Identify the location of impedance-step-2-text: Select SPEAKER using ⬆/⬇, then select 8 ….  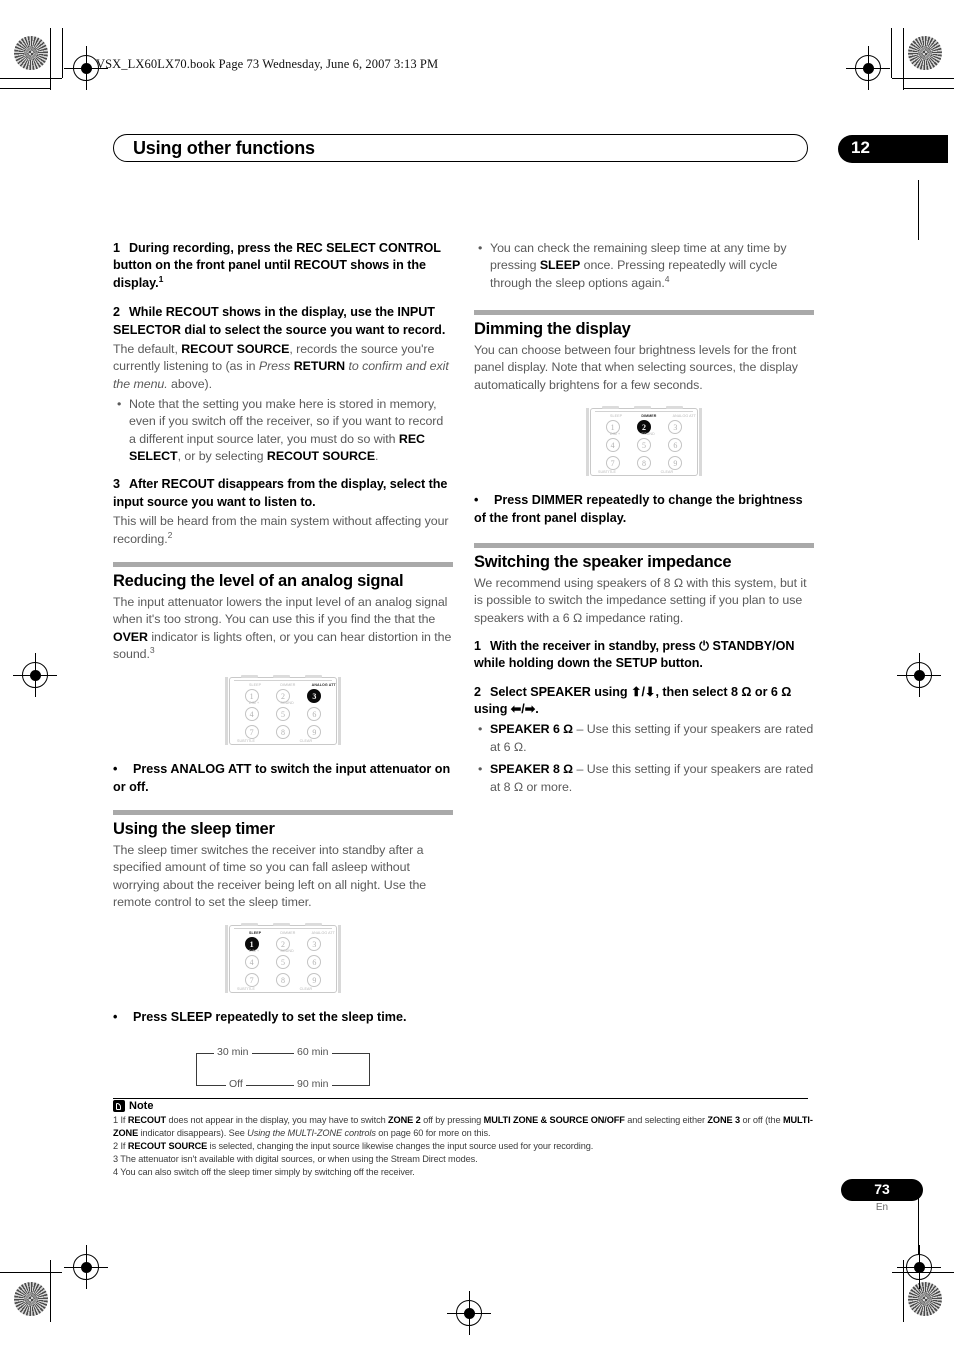
(633, 700).